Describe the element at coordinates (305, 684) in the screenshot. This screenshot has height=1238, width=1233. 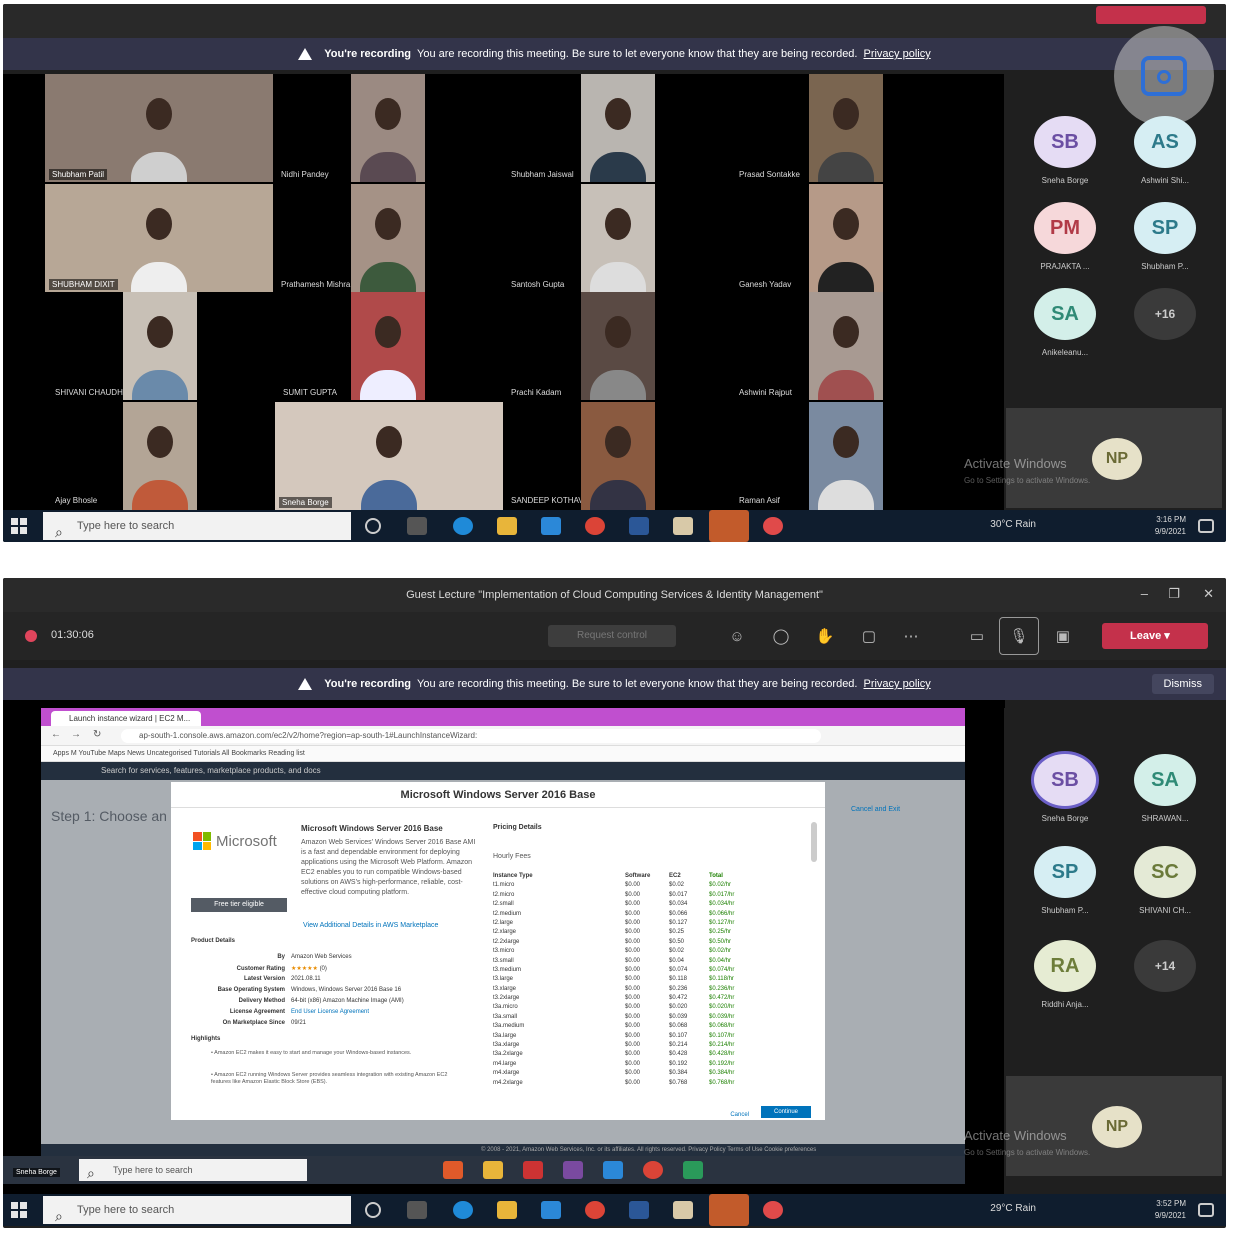
I see `warning-icon` at that location.